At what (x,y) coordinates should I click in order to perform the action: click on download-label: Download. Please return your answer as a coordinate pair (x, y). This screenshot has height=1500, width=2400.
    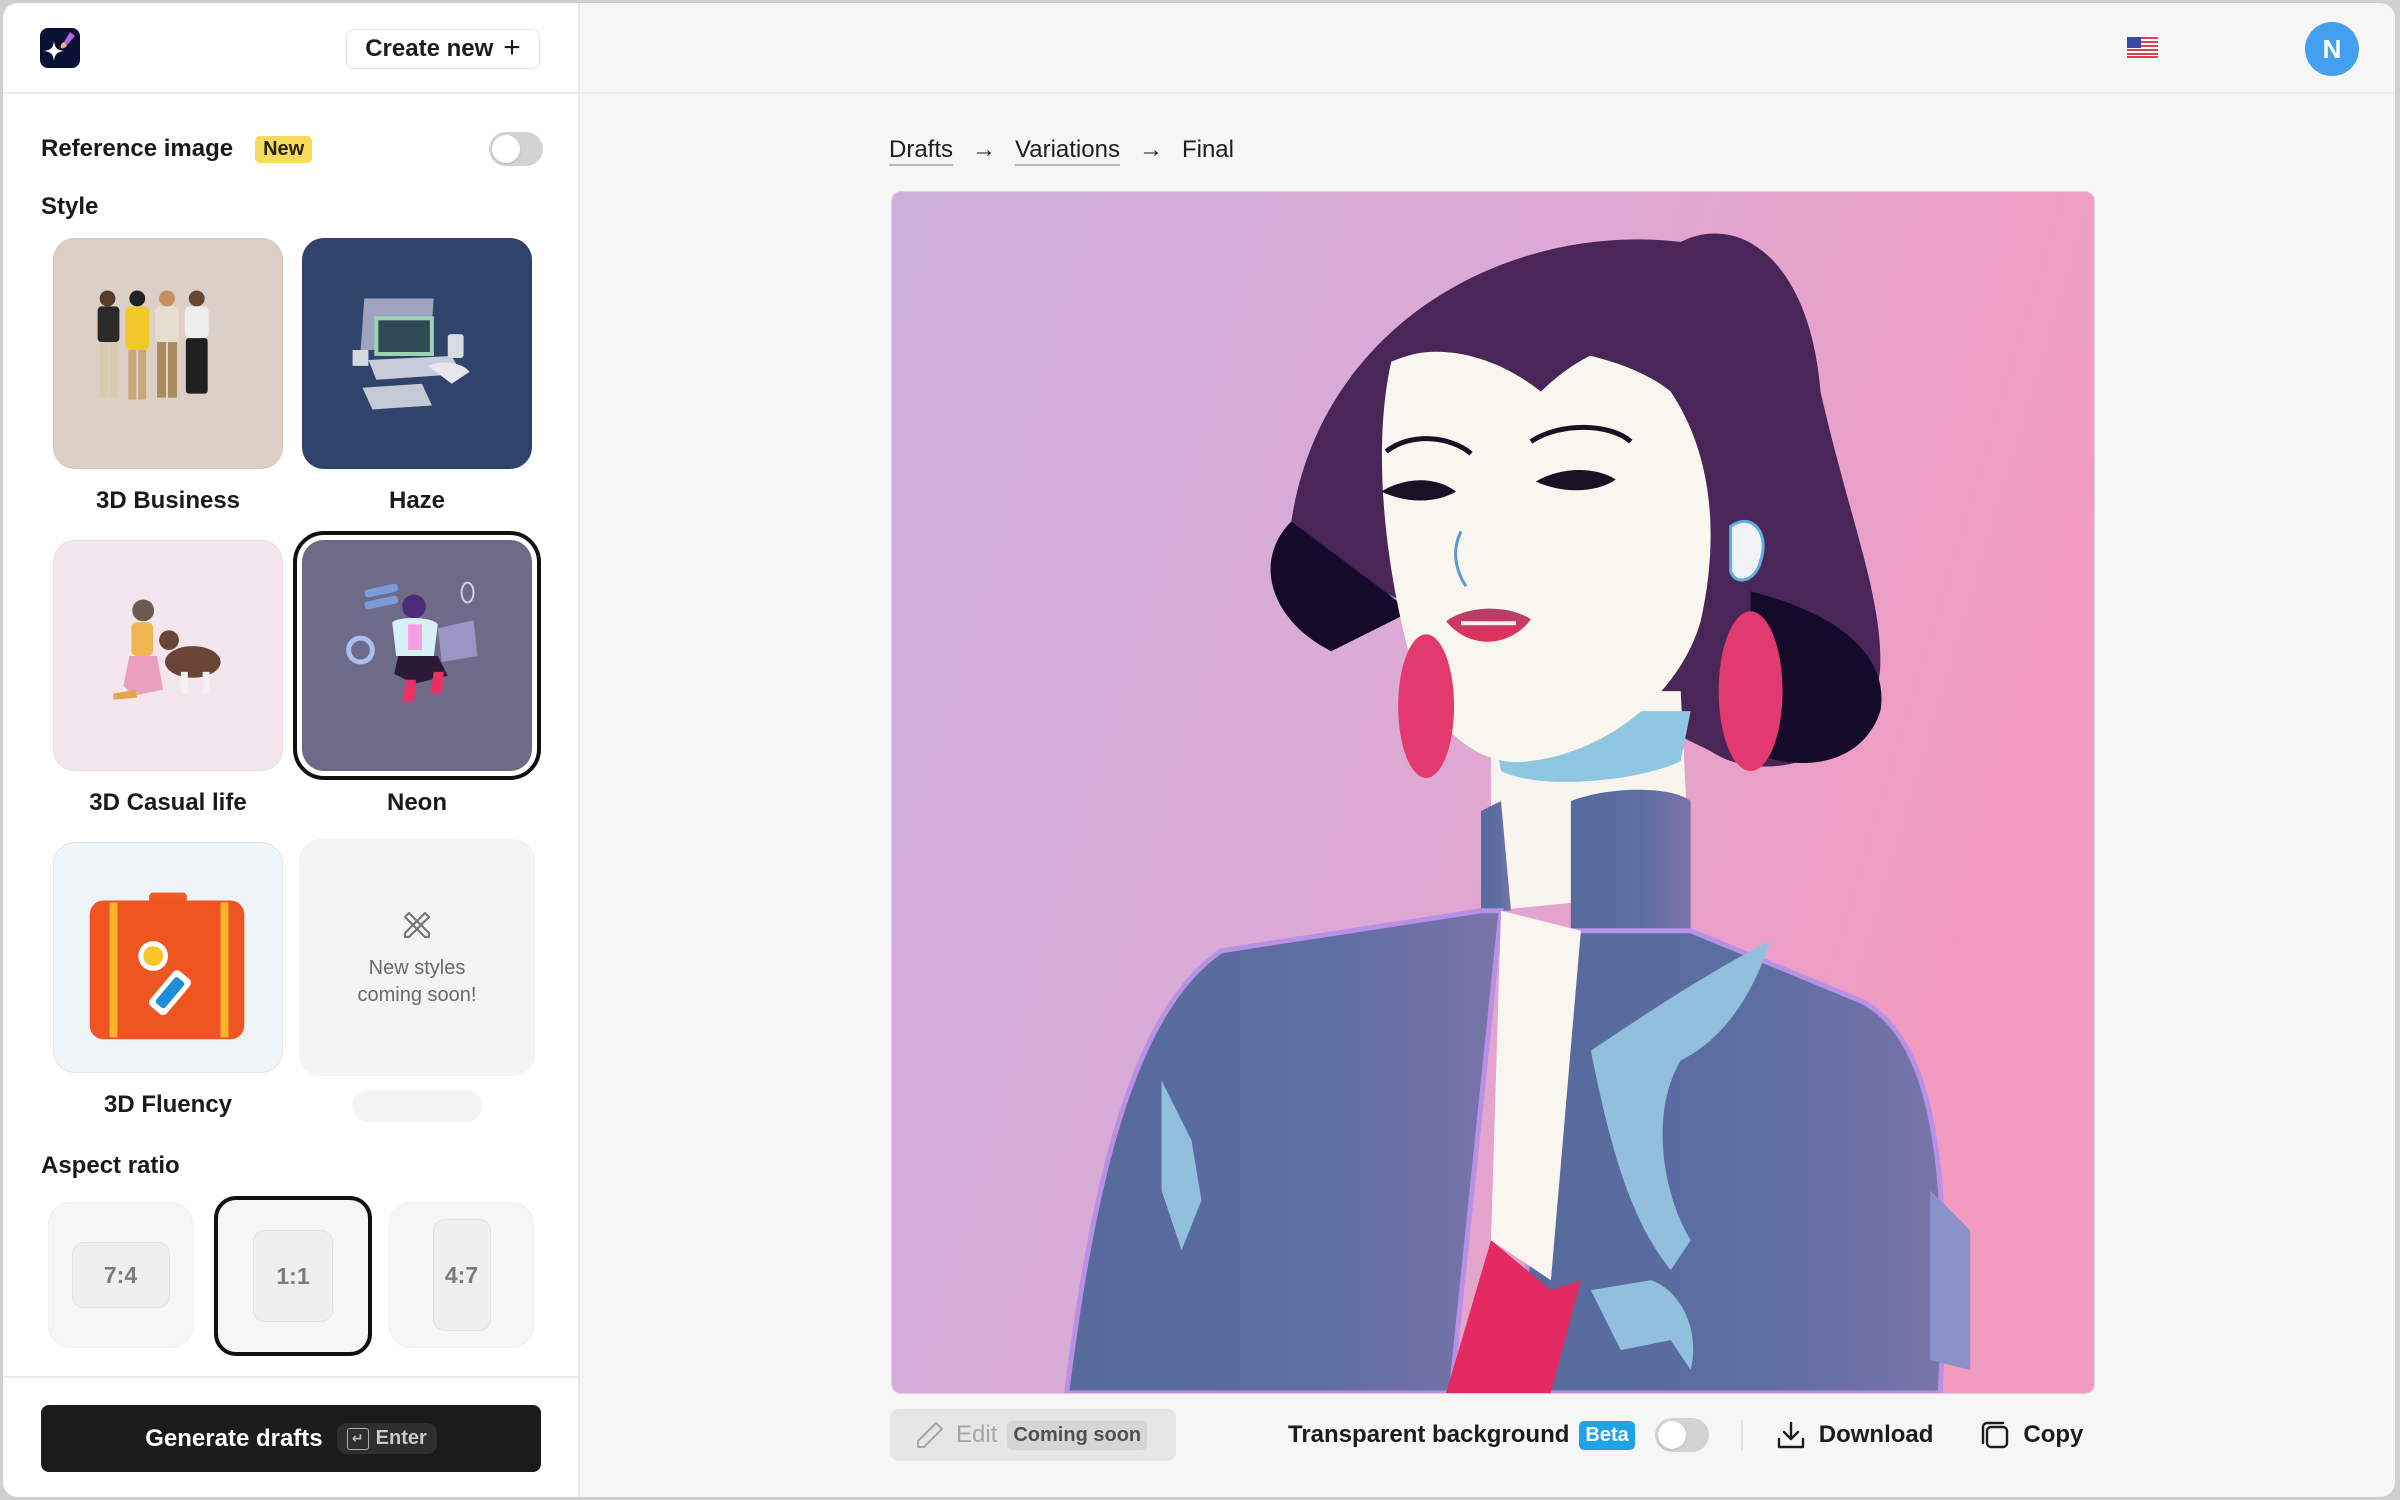
    Looking at the image, I should click on (1876, 1434).